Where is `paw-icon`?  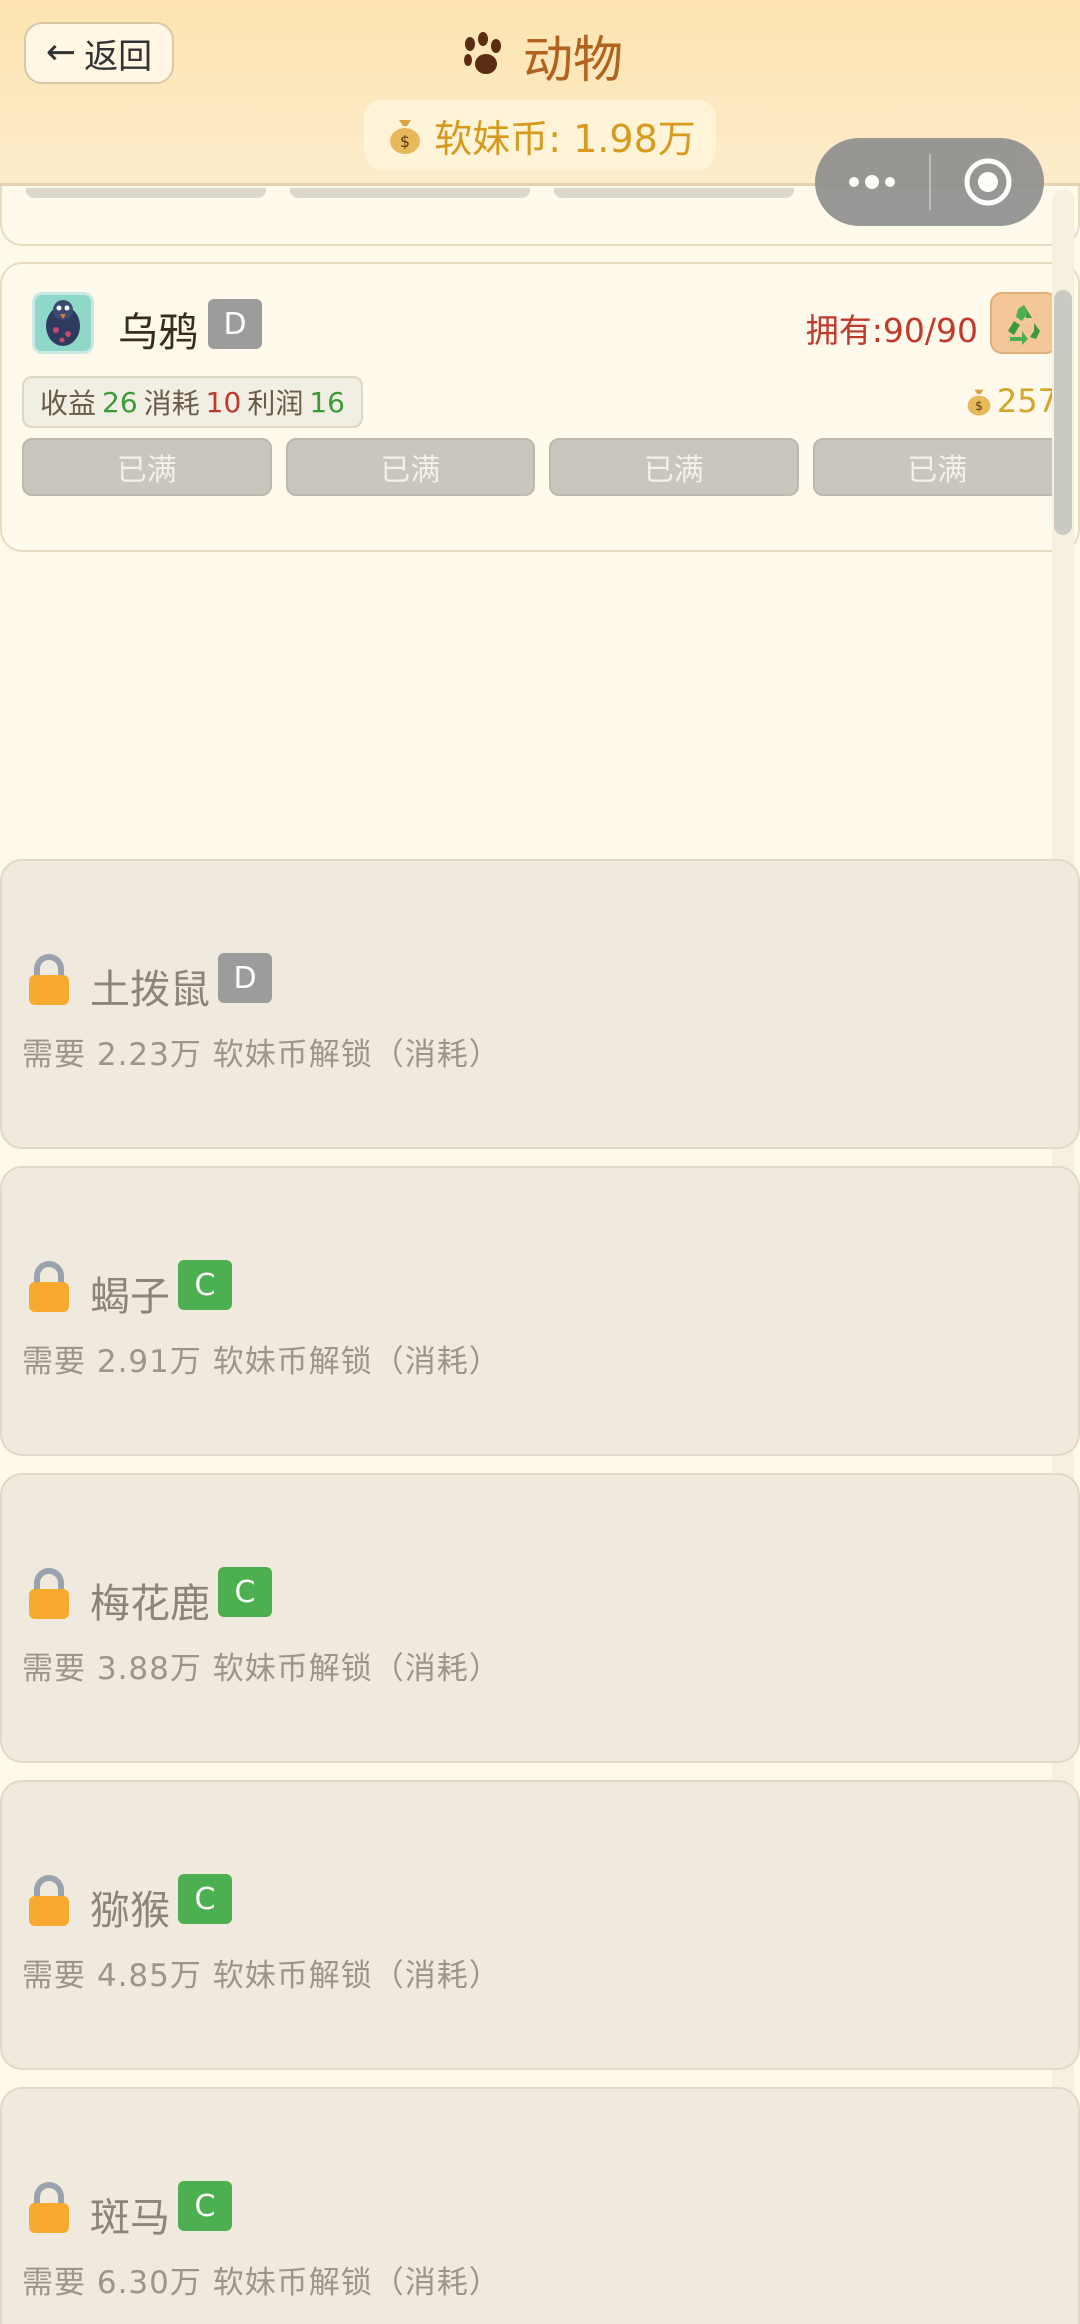
paw-icon is located at coordinates (482, 53).